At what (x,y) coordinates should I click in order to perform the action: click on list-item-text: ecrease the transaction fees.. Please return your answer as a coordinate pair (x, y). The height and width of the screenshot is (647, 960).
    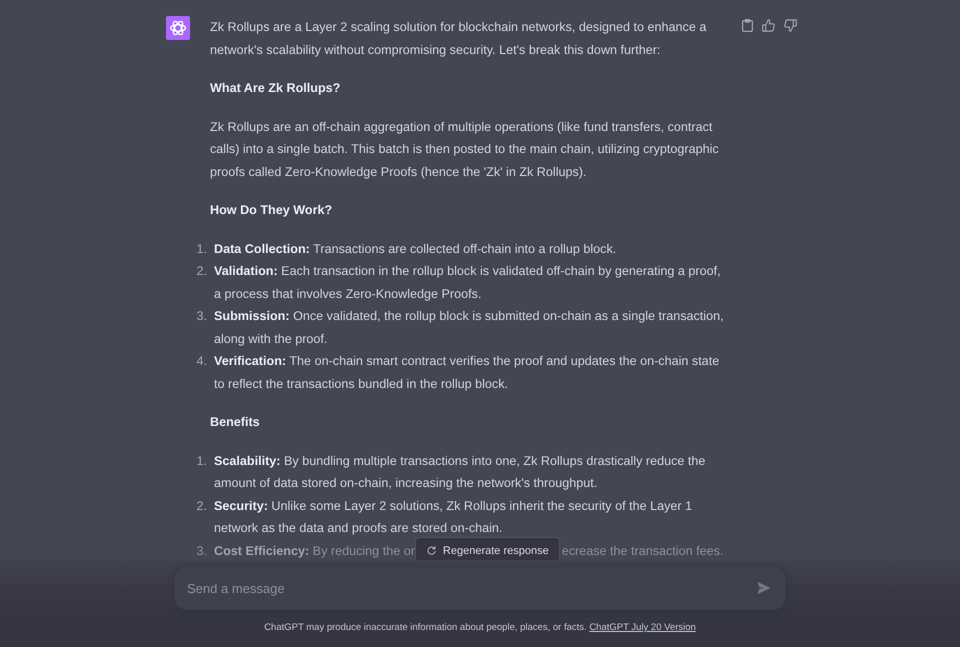
    Looking at the image, I should click on (643, 551).